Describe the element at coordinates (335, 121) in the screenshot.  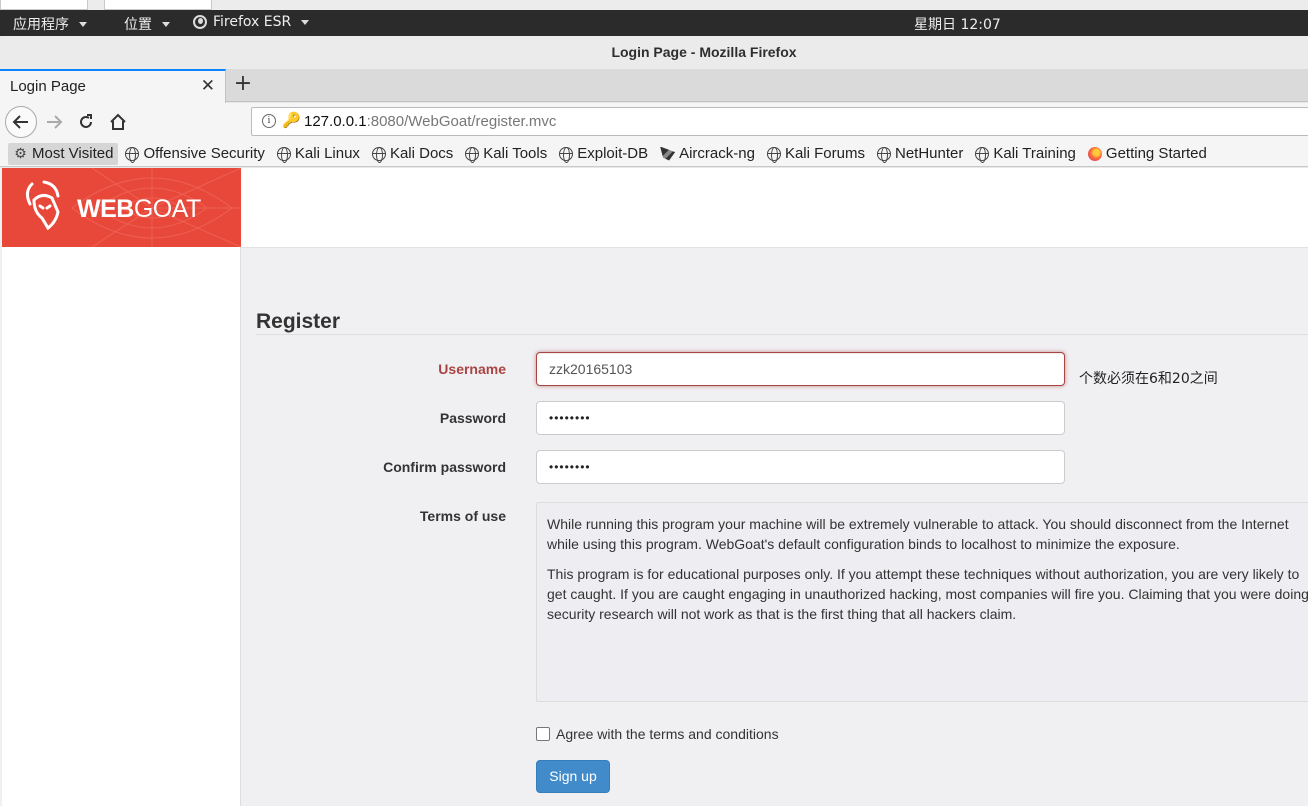
I see `url-host: 127.0.0.1` at that location.